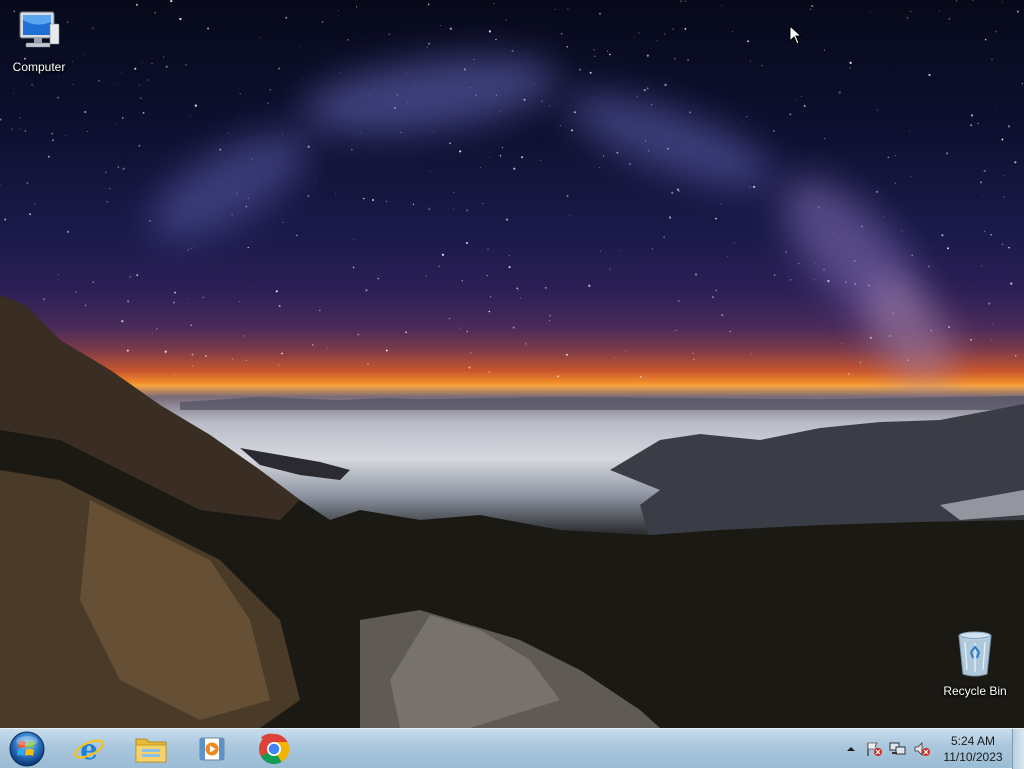 The image size is (1024, 769). Describe the element at coordinates (973, 757) in the screenshot. I see `clock-date: 11/10/2023` at that location.